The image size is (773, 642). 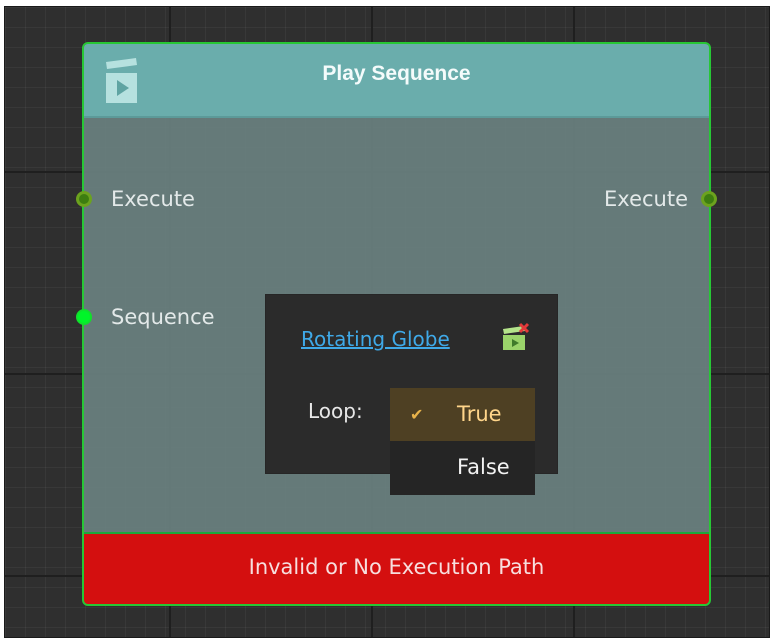 What do you see at coordinates (709, 199) in the screenshot?
I see `execute-output-port` at bounding box center [709, 199].